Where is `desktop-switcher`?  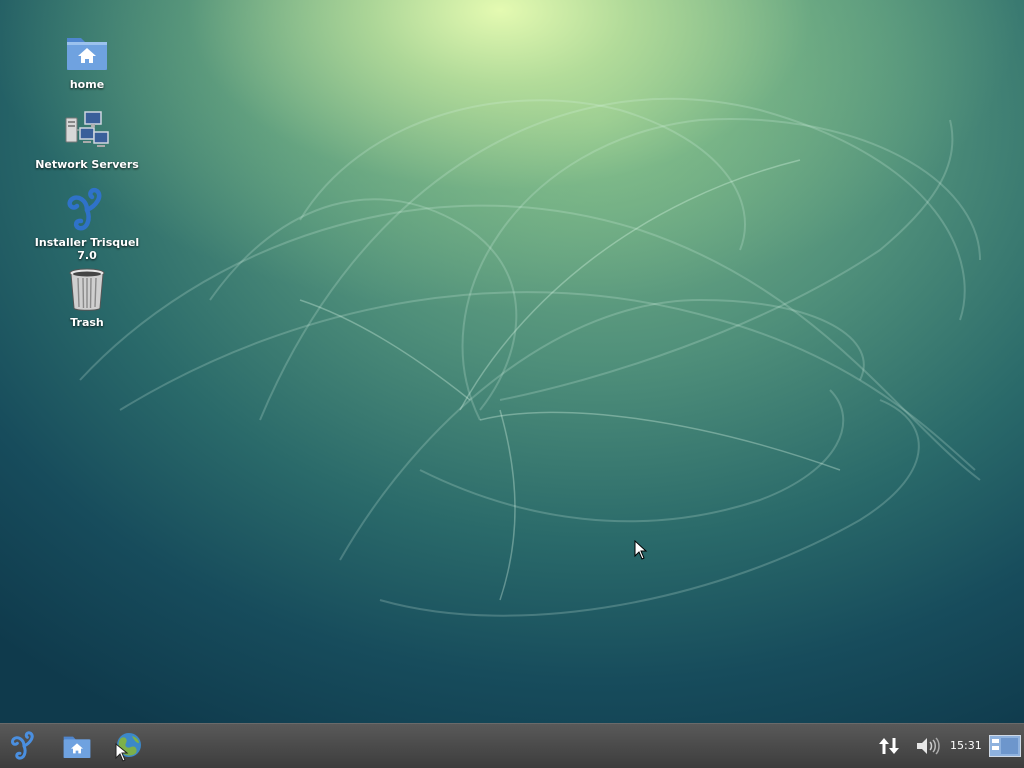 desktop-switcher is located at coordinates (1005, 746).